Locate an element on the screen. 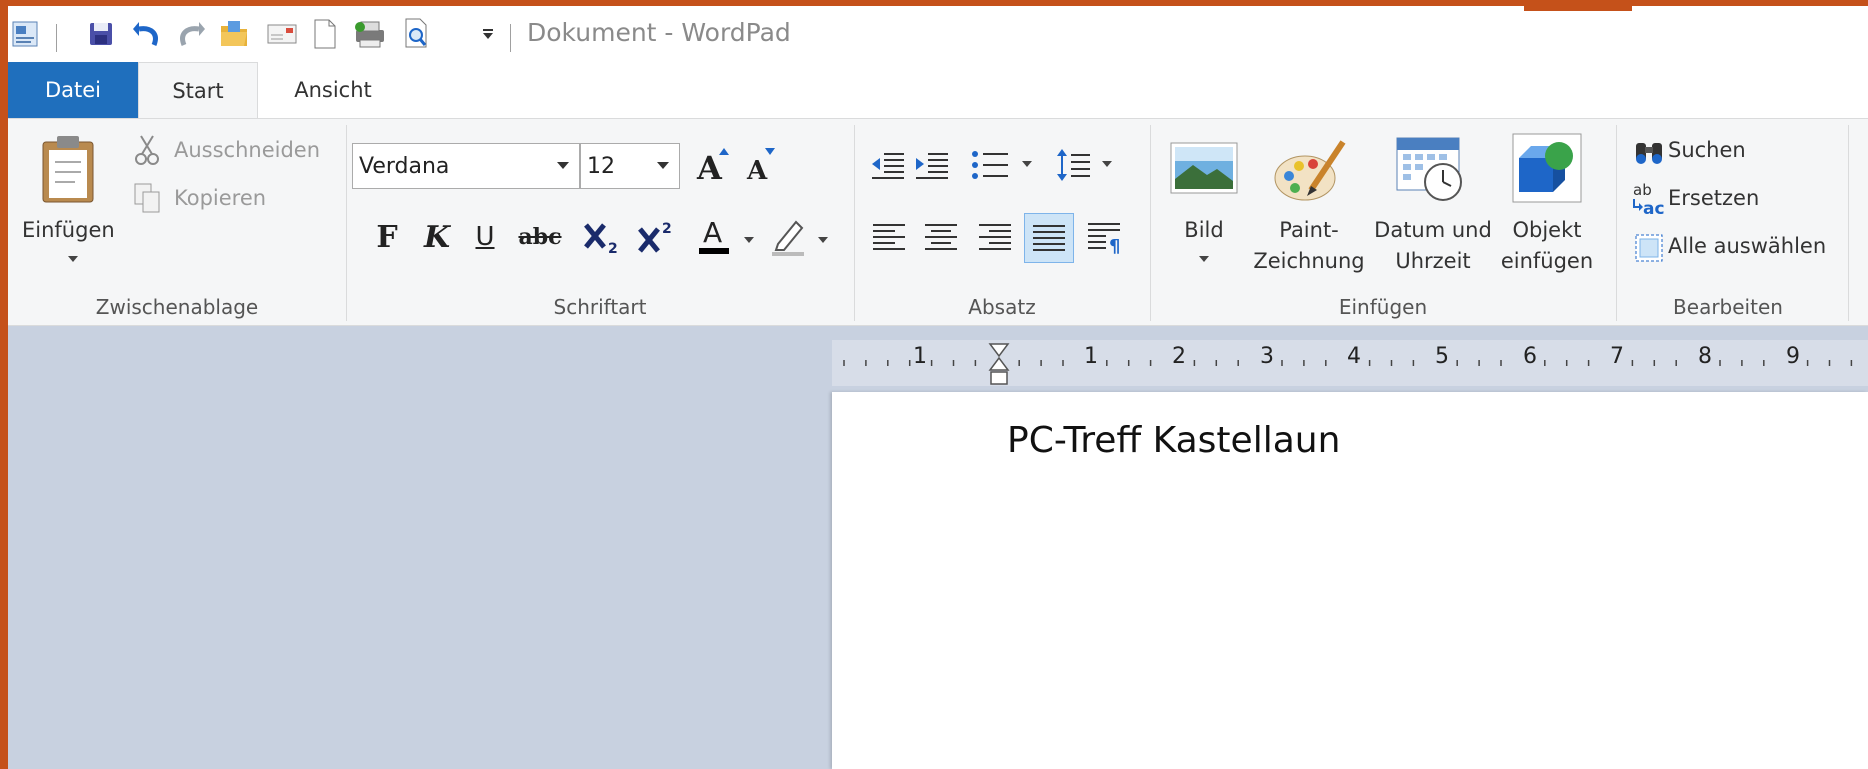 This screenshot has height=769, width=1868. align-right-icon is located at coordinates (995, 237).